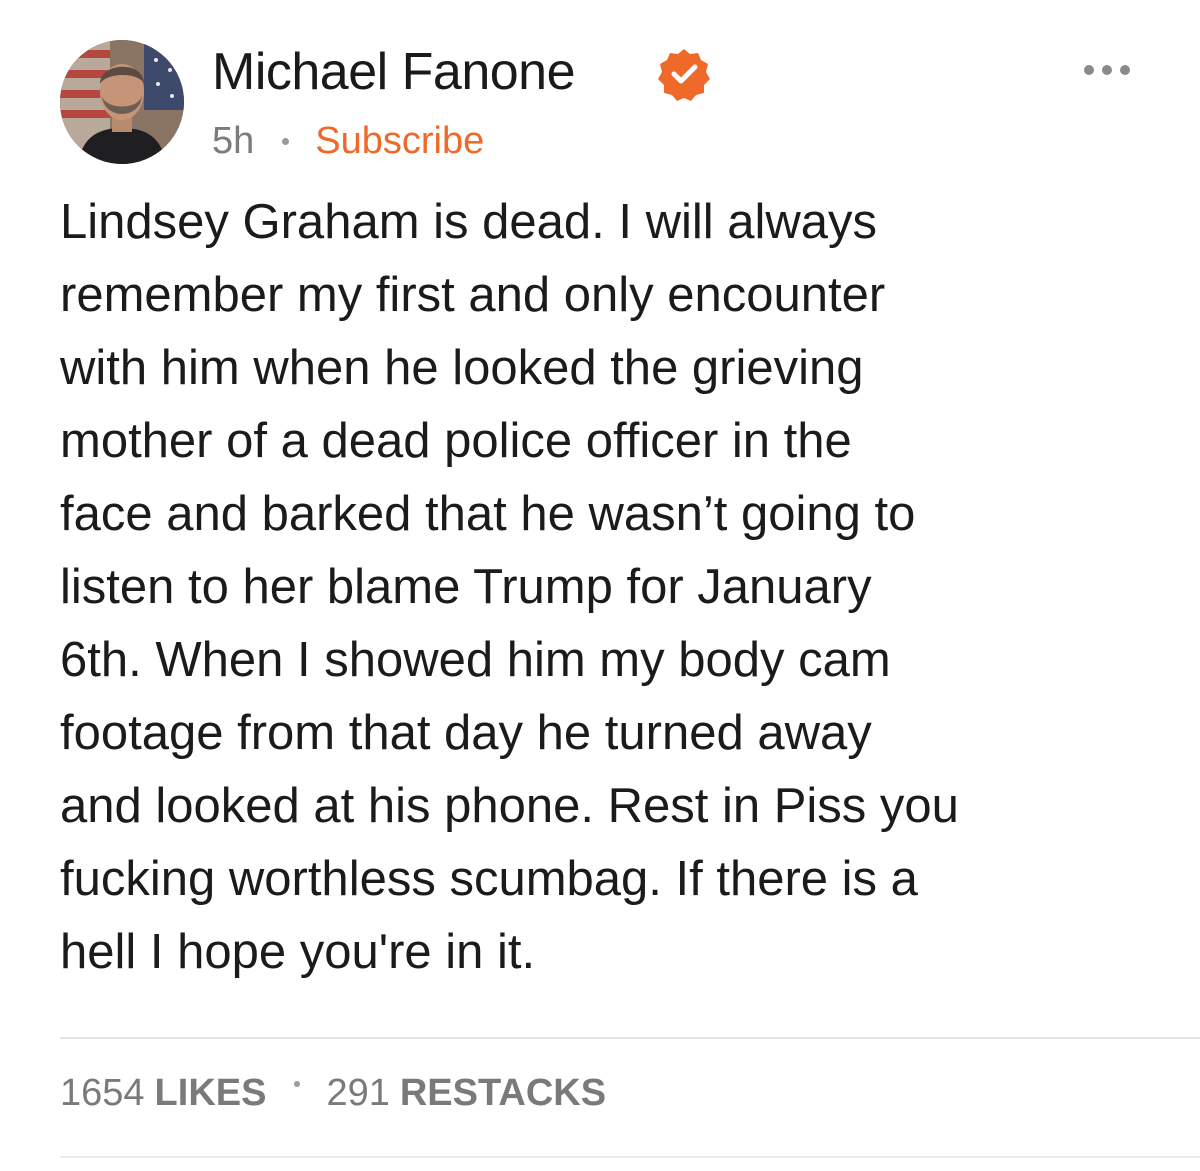  Describe the element at coordinates (286, 141) in the screenshot. I see `meta-separator-dot` at that location.